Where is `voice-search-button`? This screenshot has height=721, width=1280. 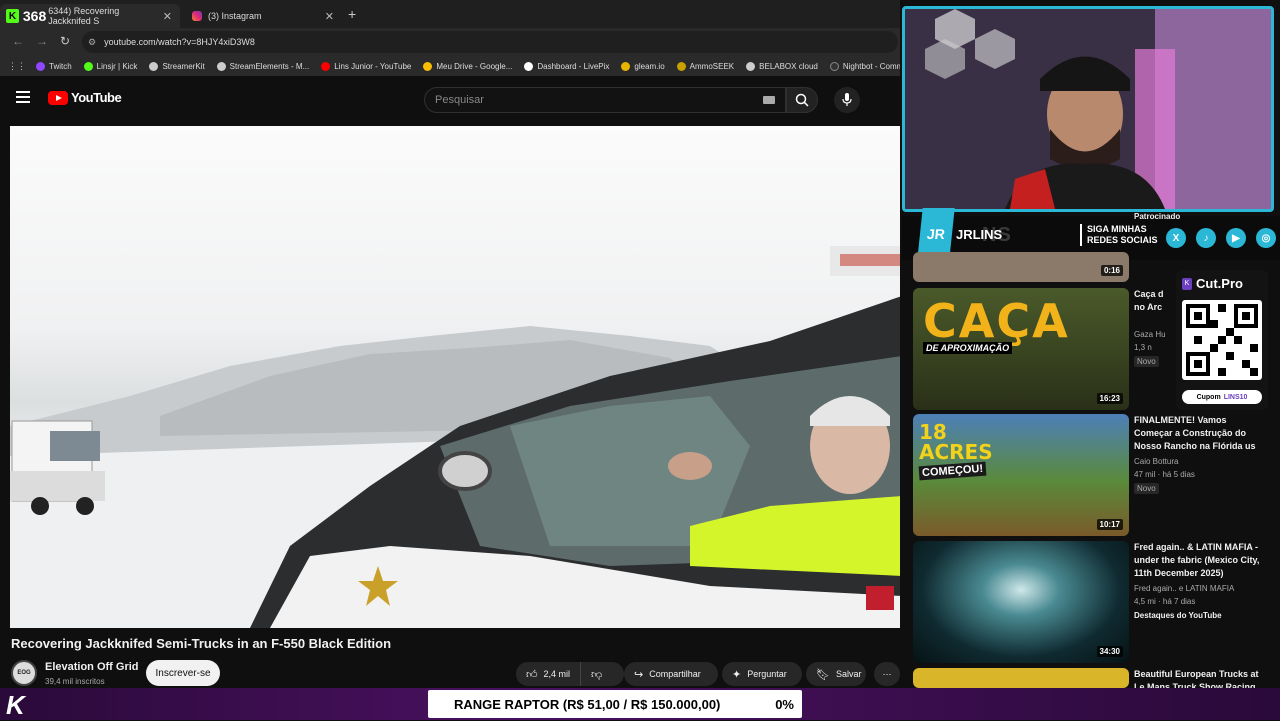
voice-search-button is located at coordinates (847, 100).